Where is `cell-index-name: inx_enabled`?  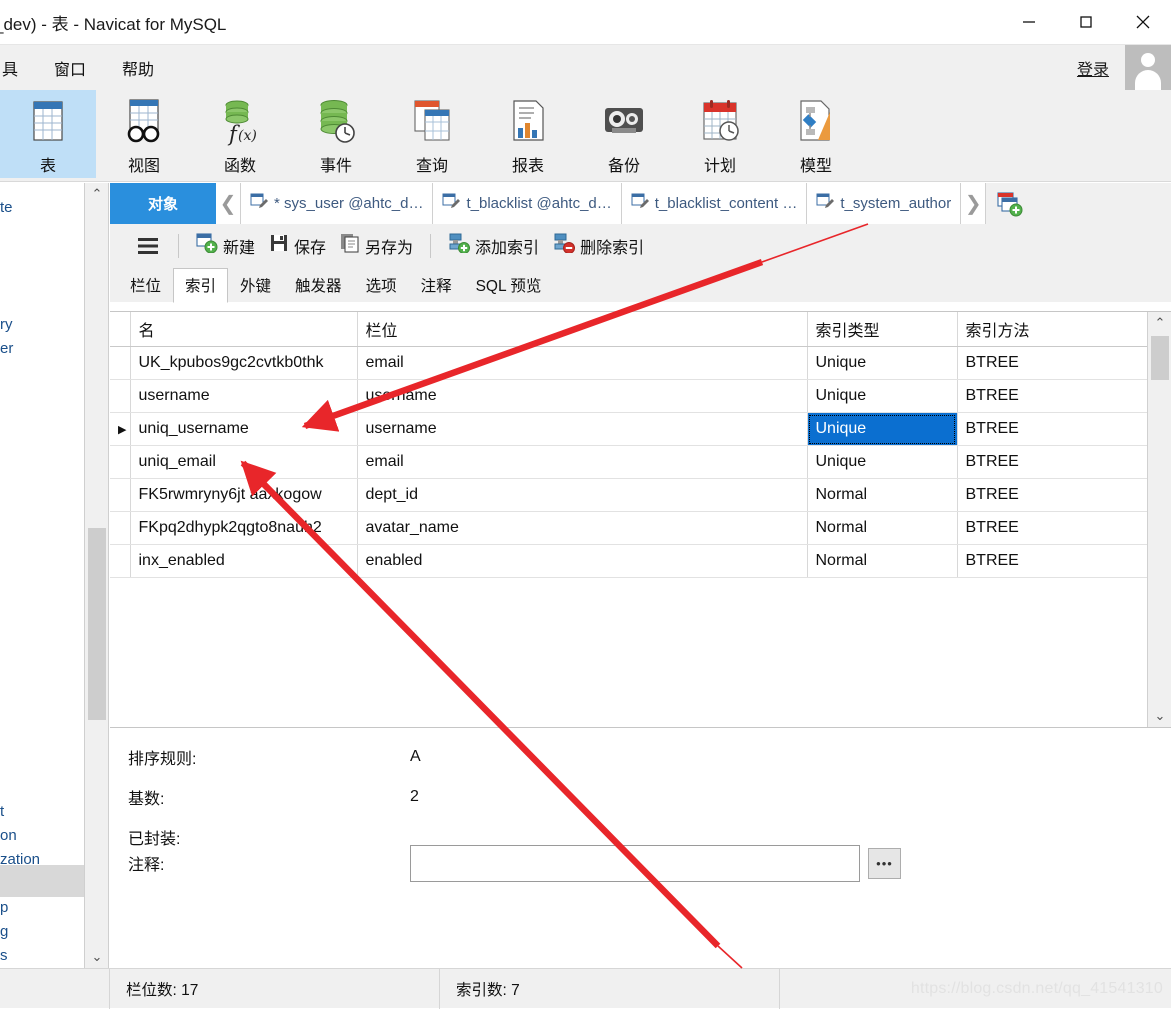
cell-index-name: inx_enabled is located at coordinates (244, 561).